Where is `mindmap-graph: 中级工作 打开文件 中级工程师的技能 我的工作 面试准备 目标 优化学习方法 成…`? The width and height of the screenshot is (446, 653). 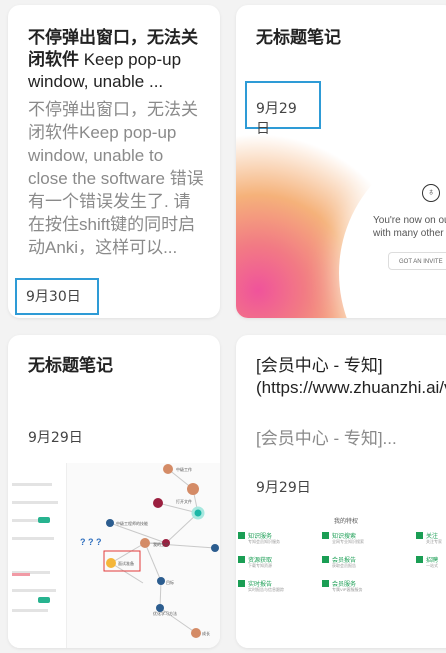 mindmap-graph: 中级工作 打开文件 中级工程师的技能 我的工作 面试准备 目标 优化学习方法 成… is located at coordinates (115, 551).